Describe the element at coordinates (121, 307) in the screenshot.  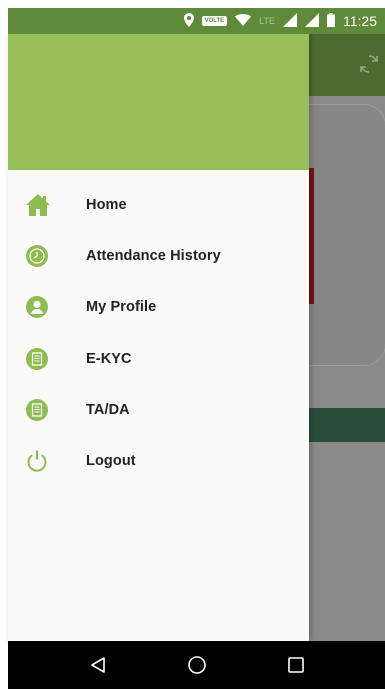
I see `menu-item-label: My Profile` at that location.